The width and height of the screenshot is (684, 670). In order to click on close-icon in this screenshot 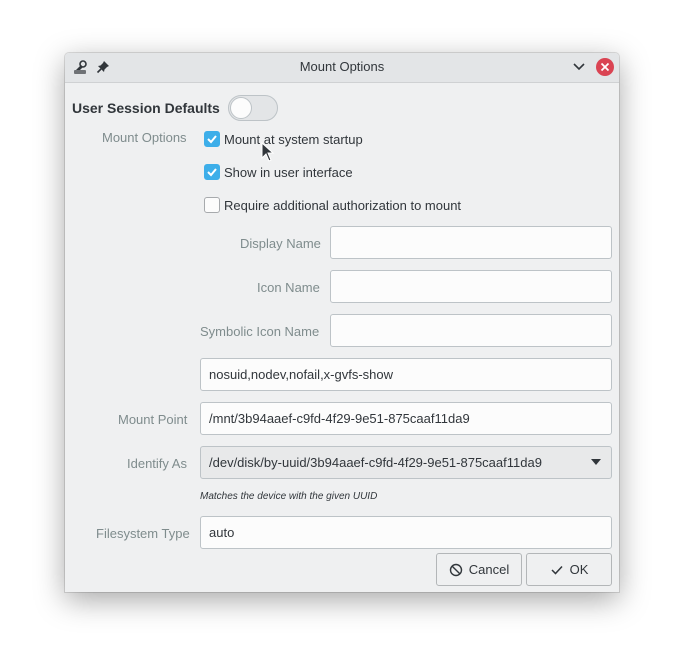, I will do `click(605, 67)`.